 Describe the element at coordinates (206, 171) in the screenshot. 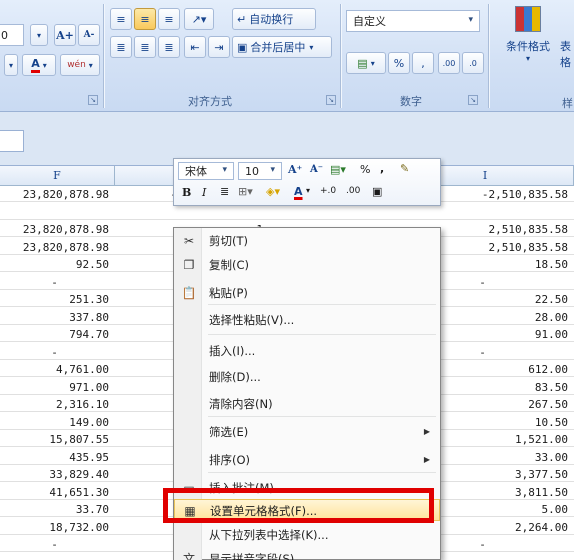

I see `mini-font-name-combo: 宋体 ▾` at that location.